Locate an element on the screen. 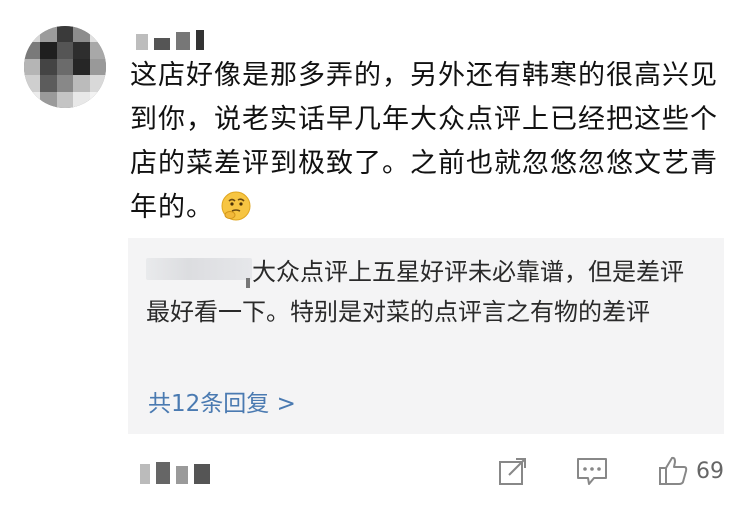  username-obscured is located at coordinates (170, 40).